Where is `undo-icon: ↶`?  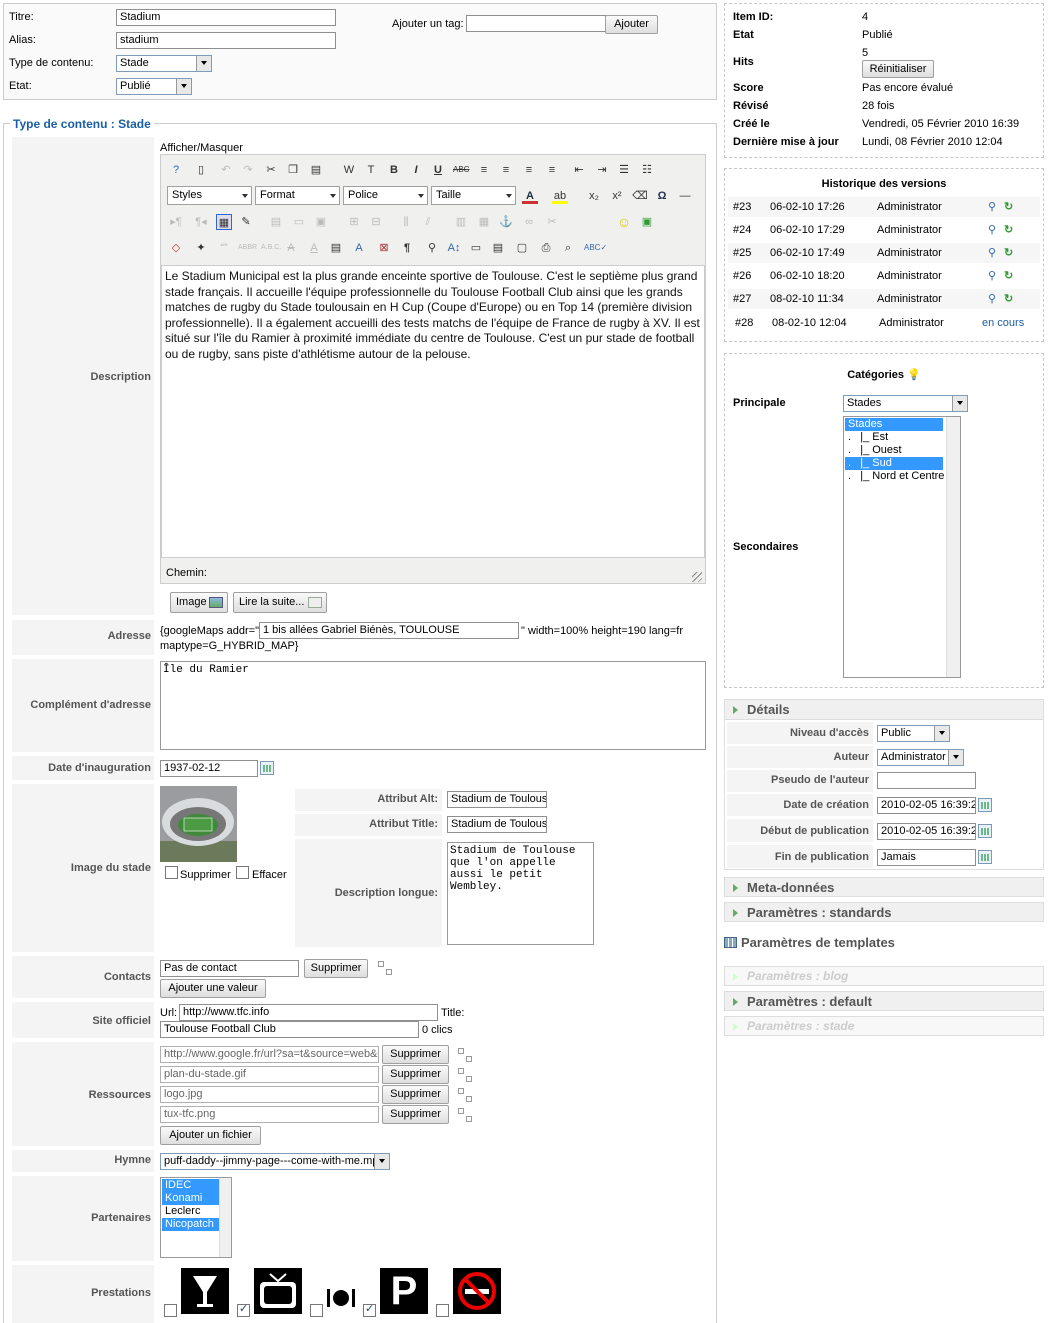 undo-icon: ↶ is located at coordinates (226, 170).